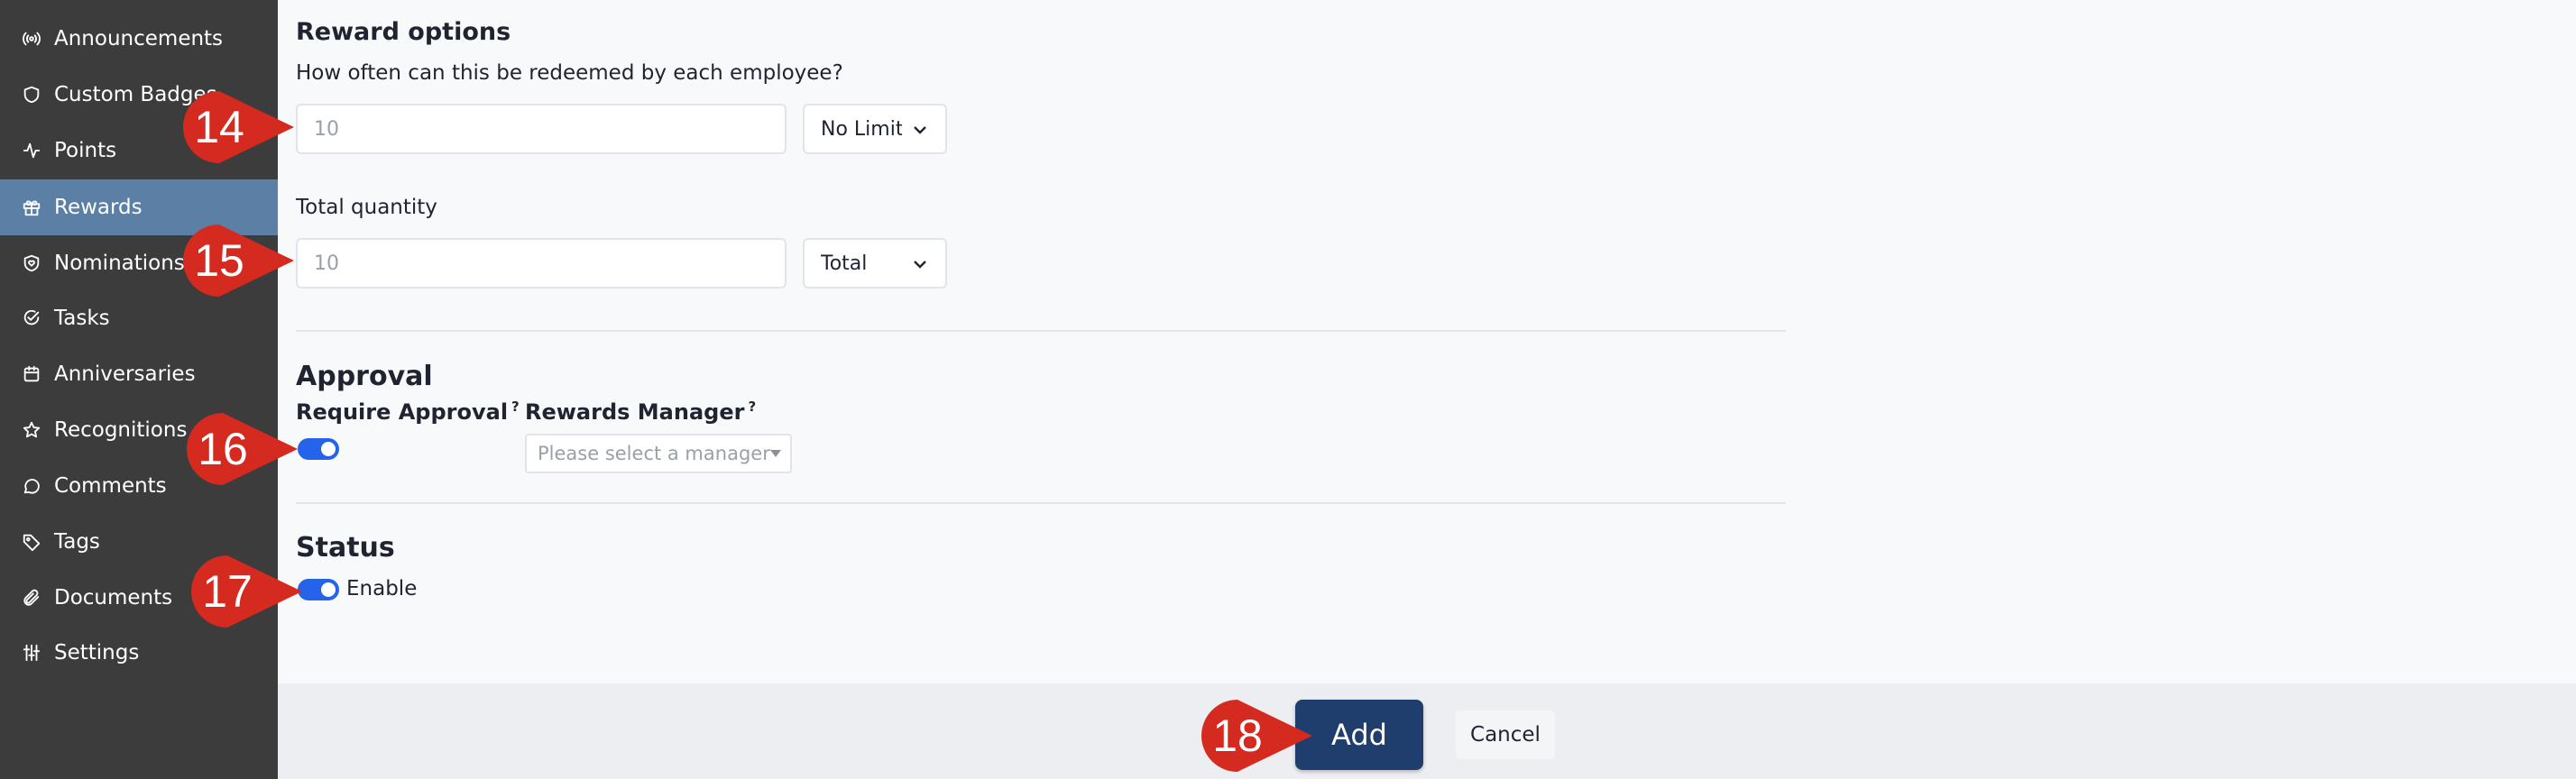 The width and height of the screenshot is (2576, 779). What do you see at coordinates (32, 652) in the screenshot?
I see `sliders-icon` at bounding box center [32, 652].